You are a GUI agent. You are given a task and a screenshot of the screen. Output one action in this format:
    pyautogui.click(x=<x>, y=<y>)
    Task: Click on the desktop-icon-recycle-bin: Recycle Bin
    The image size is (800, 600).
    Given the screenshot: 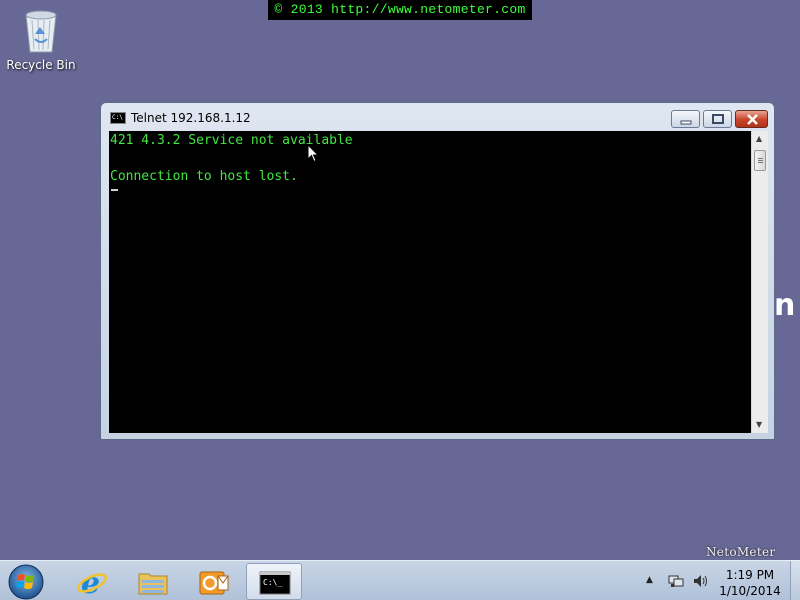 What is the action you would take?
    pyautogui.click(x=41, y=39)
    